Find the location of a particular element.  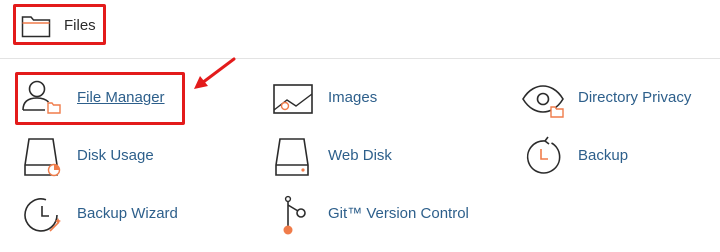

backup-icon is located at coordinates (543, 157).